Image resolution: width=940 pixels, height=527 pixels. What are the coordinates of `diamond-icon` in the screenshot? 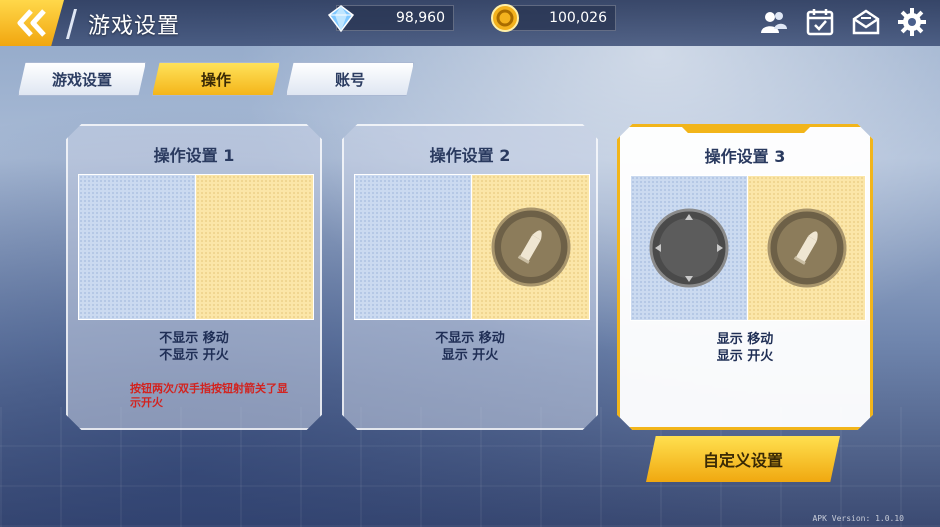 It's located at (341, 18).